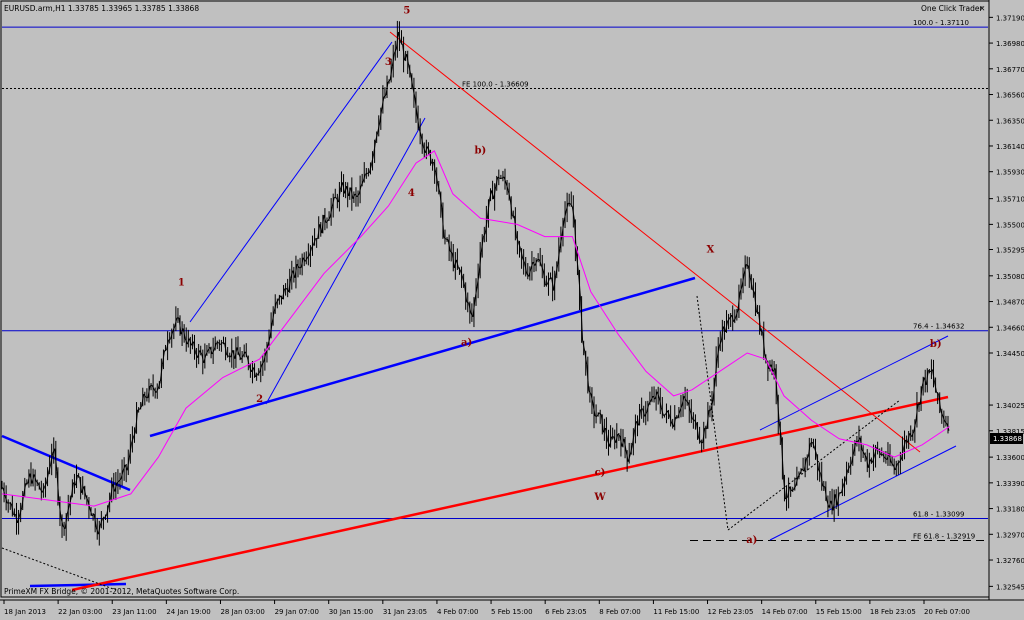 The height and width of the screenshot is (620, 1024). Describe the element at coordinates (1010, 328) in the screenshot. I see `y-tick-label: 1.34660` at that location.